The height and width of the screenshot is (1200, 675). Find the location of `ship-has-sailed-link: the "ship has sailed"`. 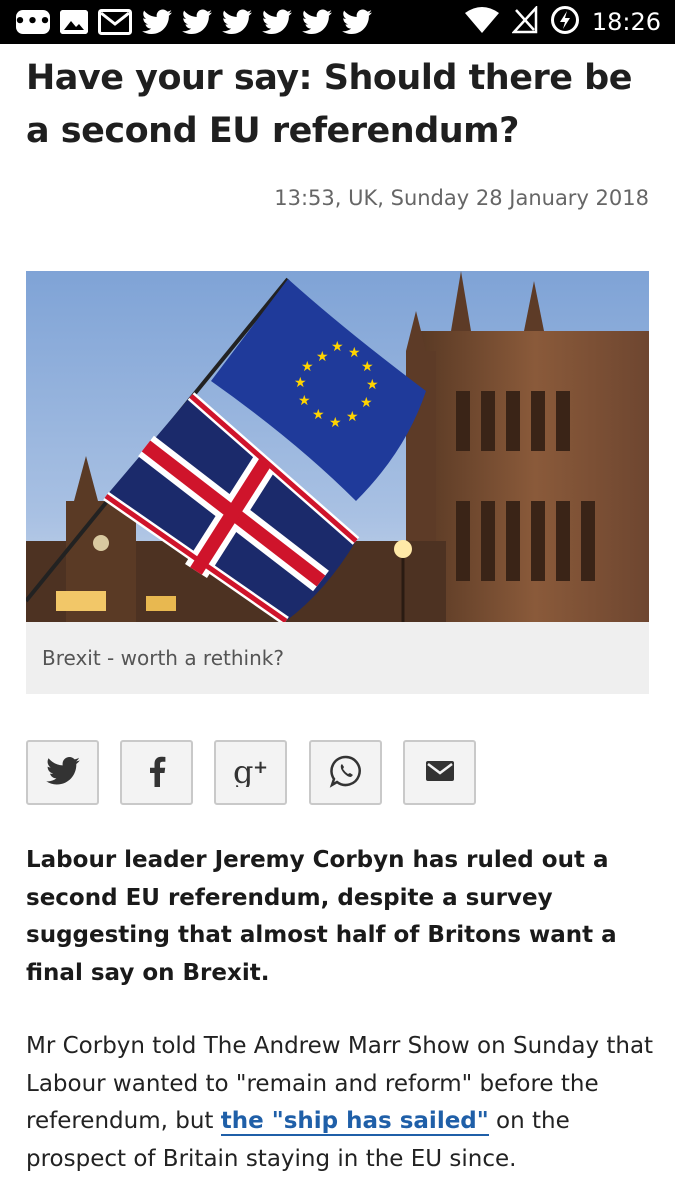

ship-has-sailed-link: the "ship has sailed" is located at coordinates (354, 1122).